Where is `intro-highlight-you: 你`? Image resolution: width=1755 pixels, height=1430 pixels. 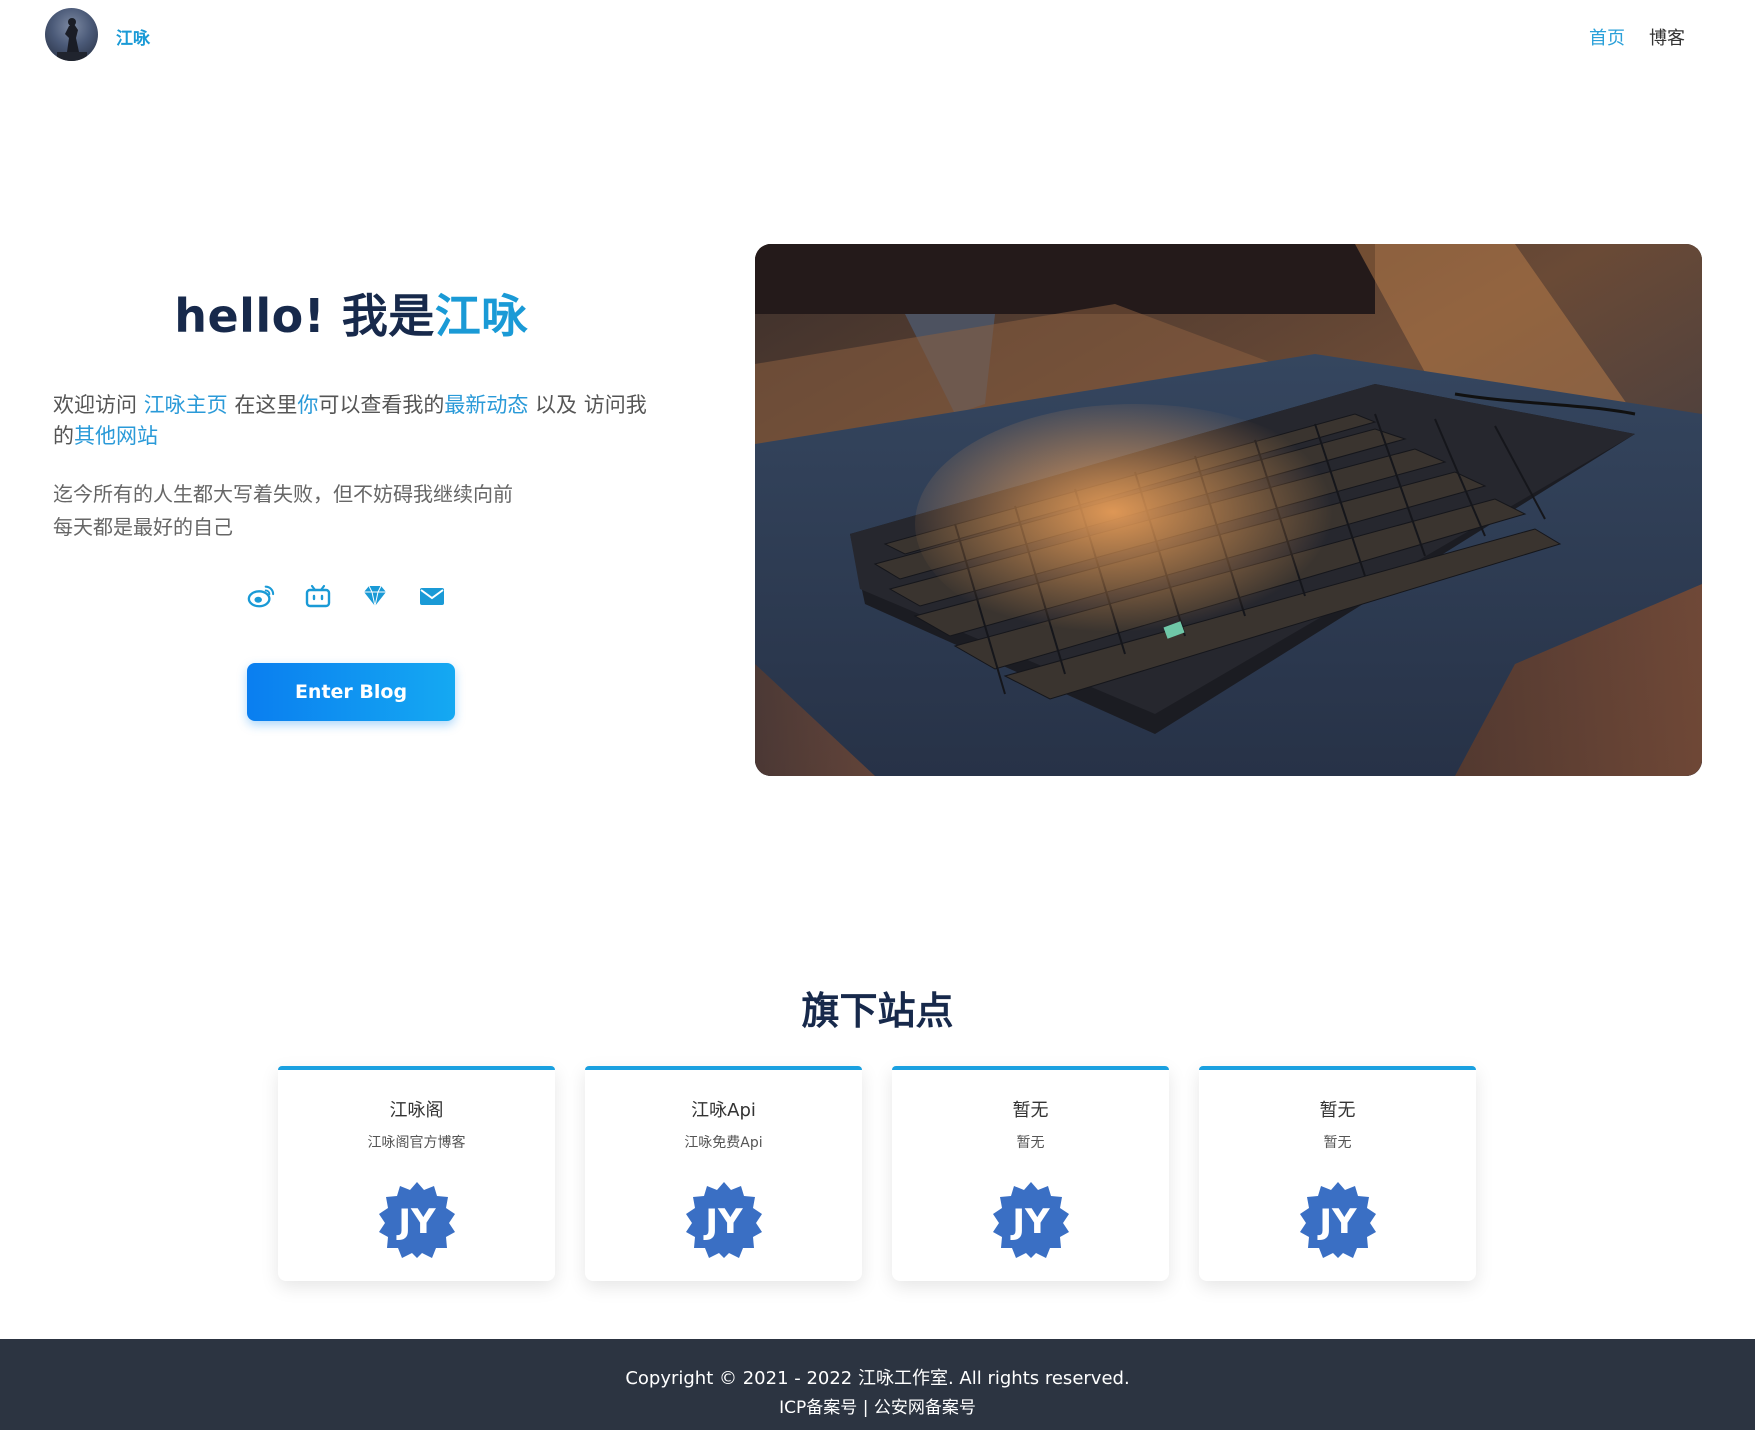 intro-highlight-you: 你 is located at coordinates (308, 405).